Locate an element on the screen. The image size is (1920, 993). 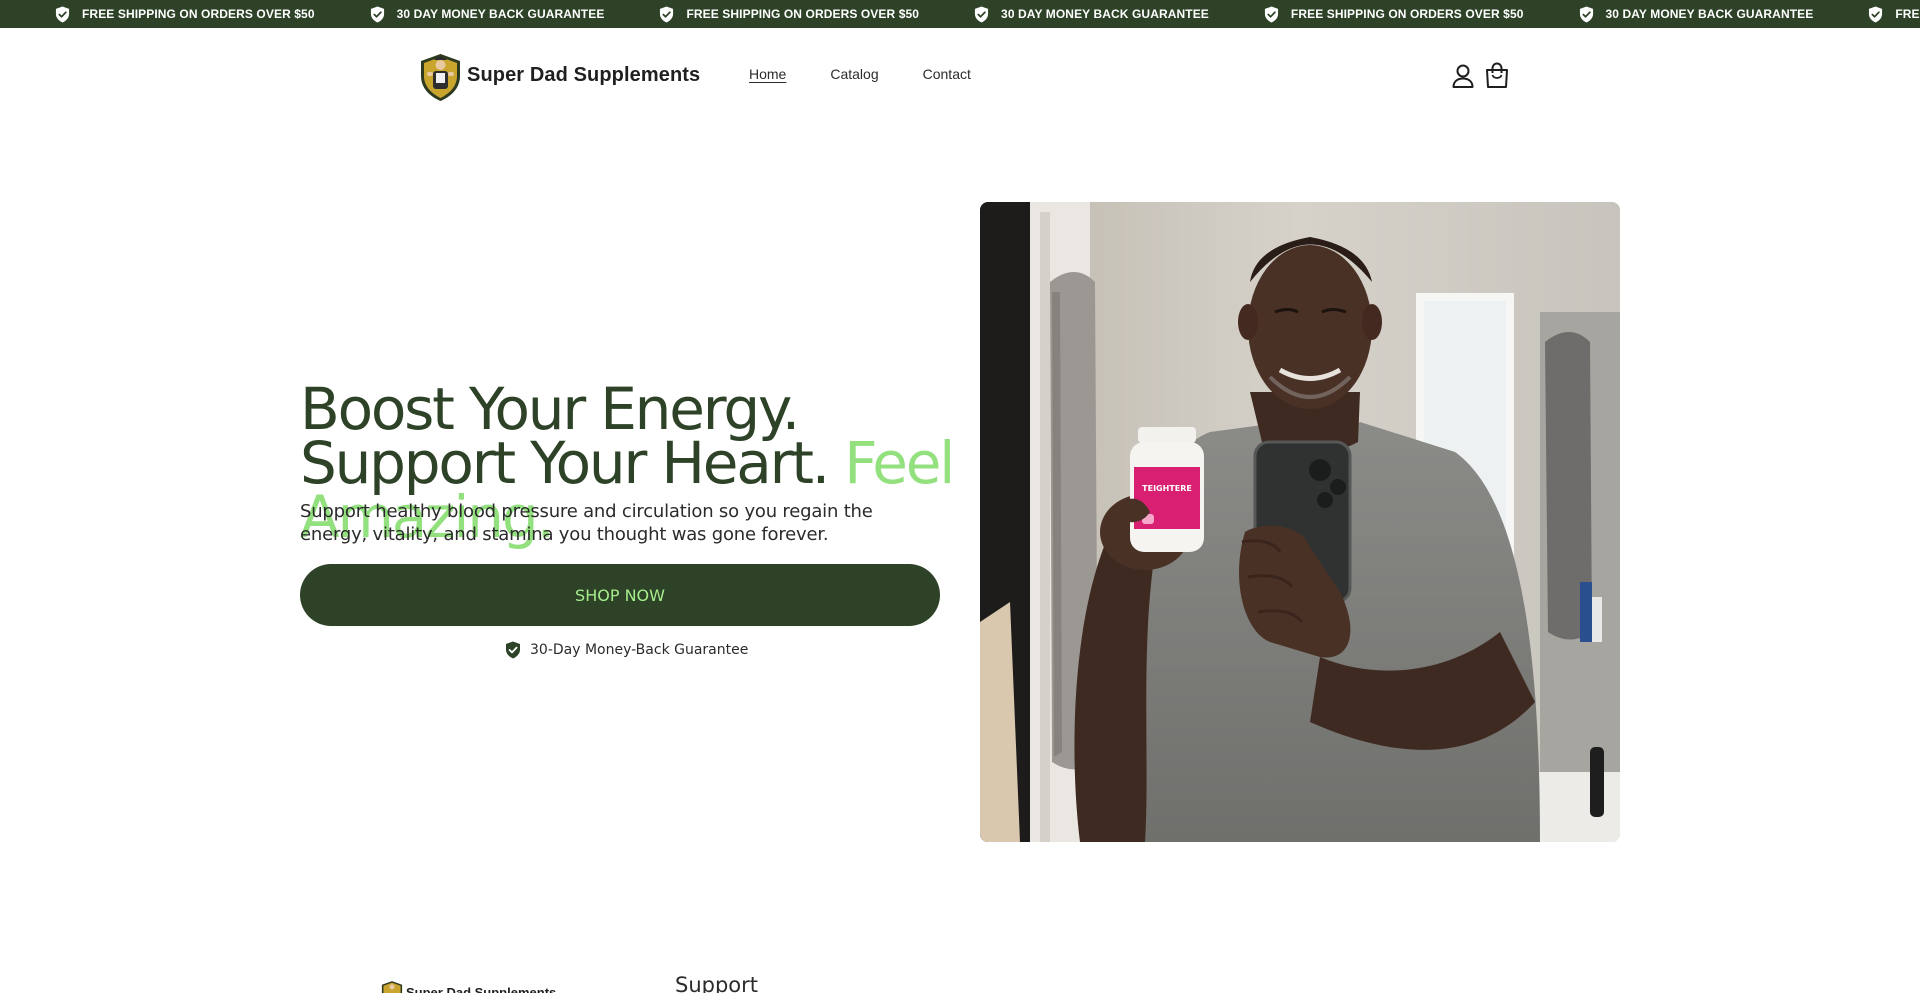
footer-support-heading: Support is located at coordinates (717, 983).